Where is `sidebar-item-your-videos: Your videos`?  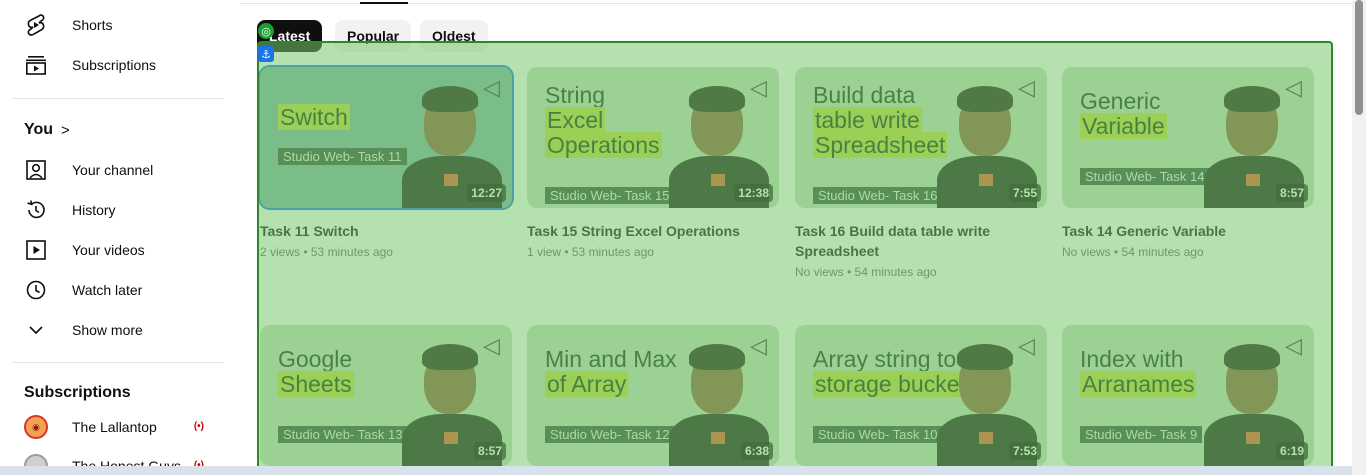 sidebar-item-your-videos: Your videos is located at coordinates (118, 250).